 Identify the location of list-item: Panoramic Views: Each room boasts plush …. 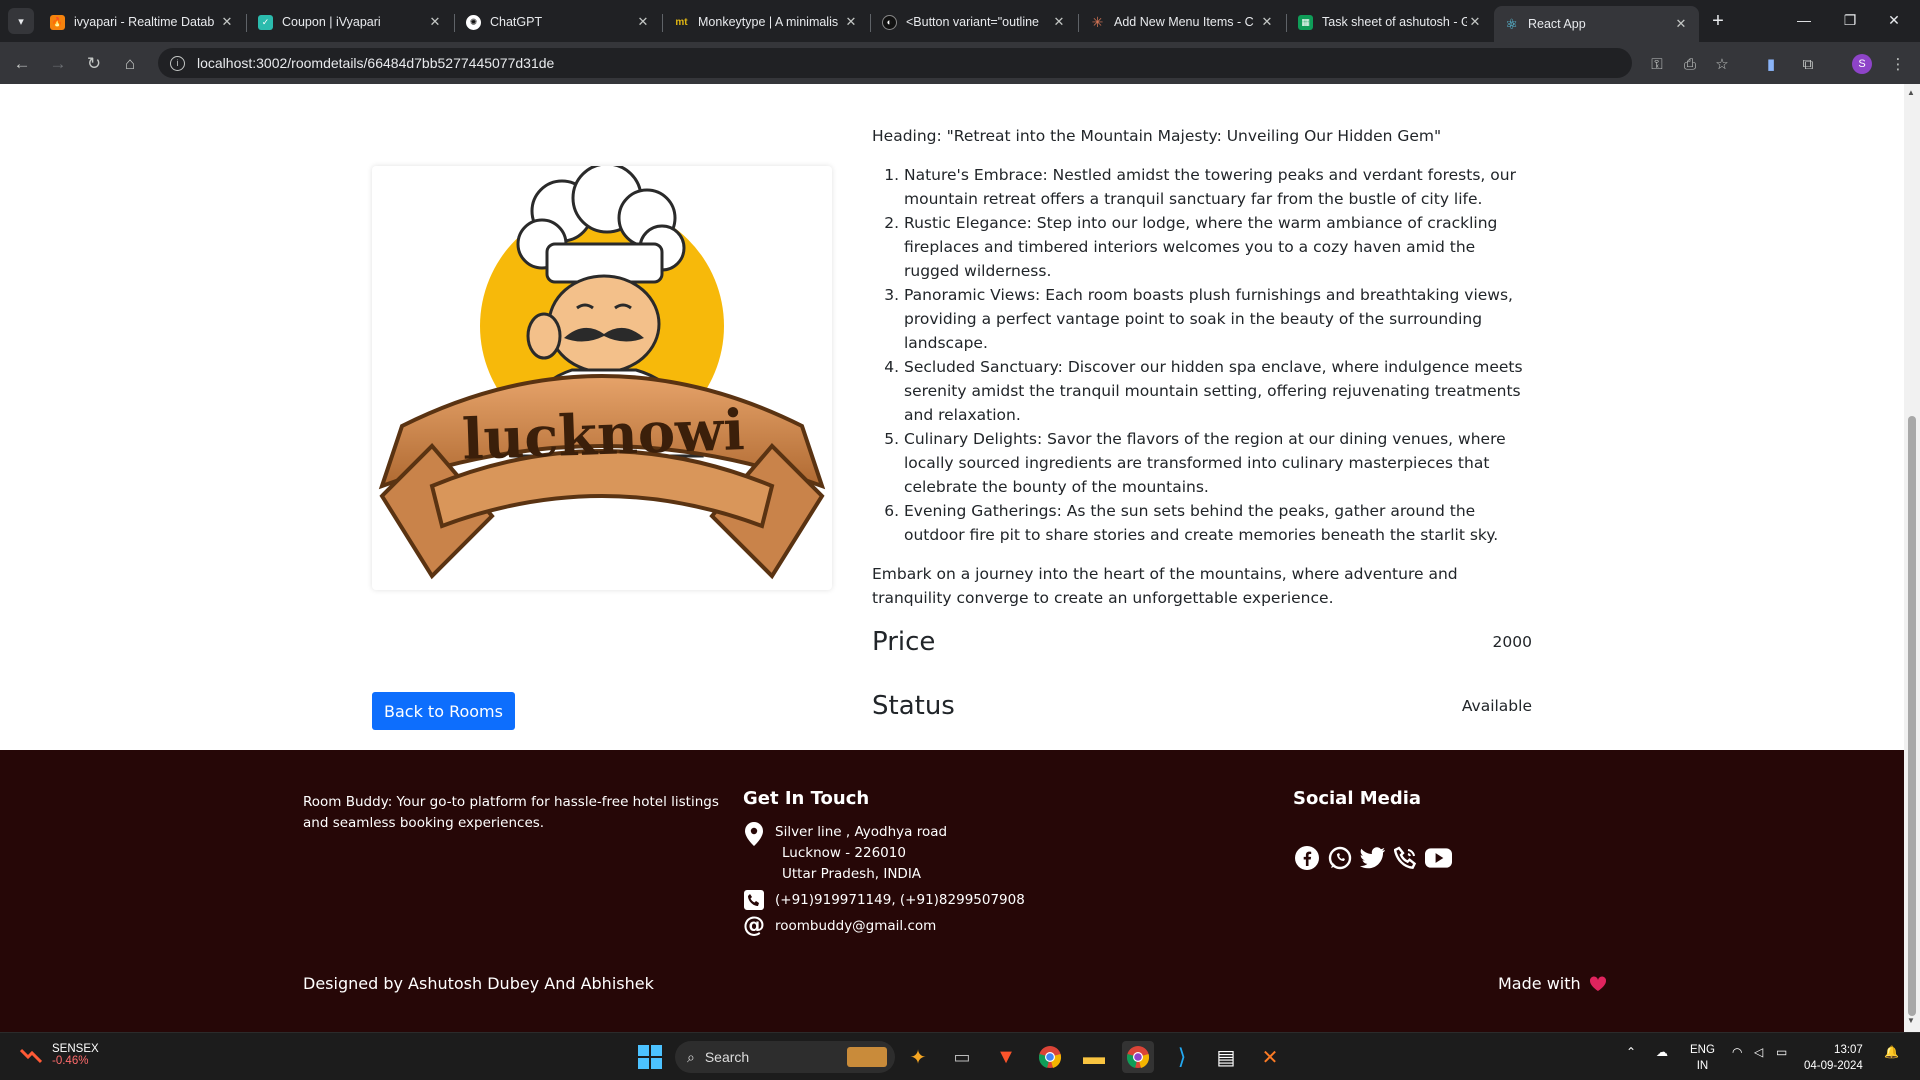
(1218, 319).